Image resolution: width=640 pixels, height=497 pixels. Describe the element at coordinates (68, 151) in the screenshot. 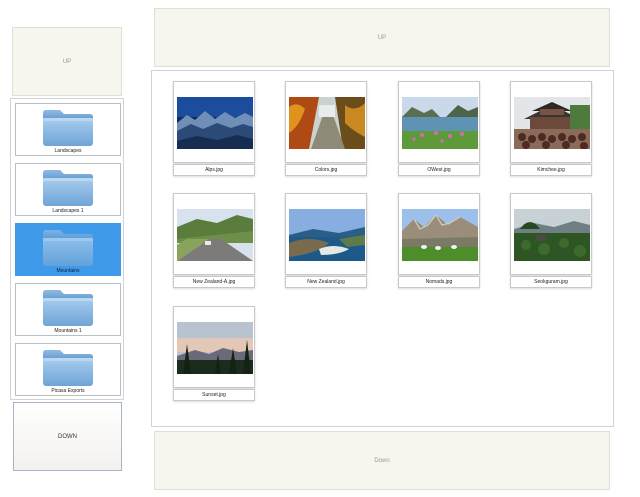

I see `folder-label: Landscapes` at that location.